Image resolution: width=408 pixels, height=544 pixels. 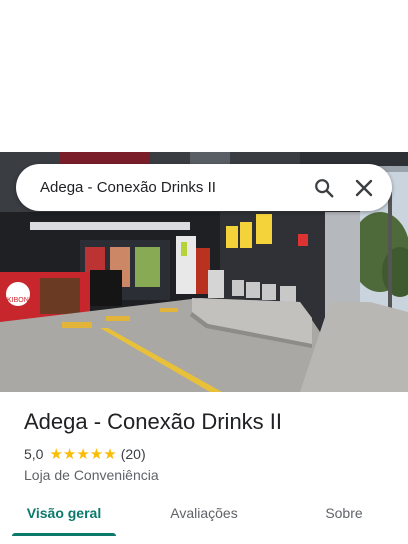 I want to click on tab-reviews: Avaliações, so click(x=204, y=516).